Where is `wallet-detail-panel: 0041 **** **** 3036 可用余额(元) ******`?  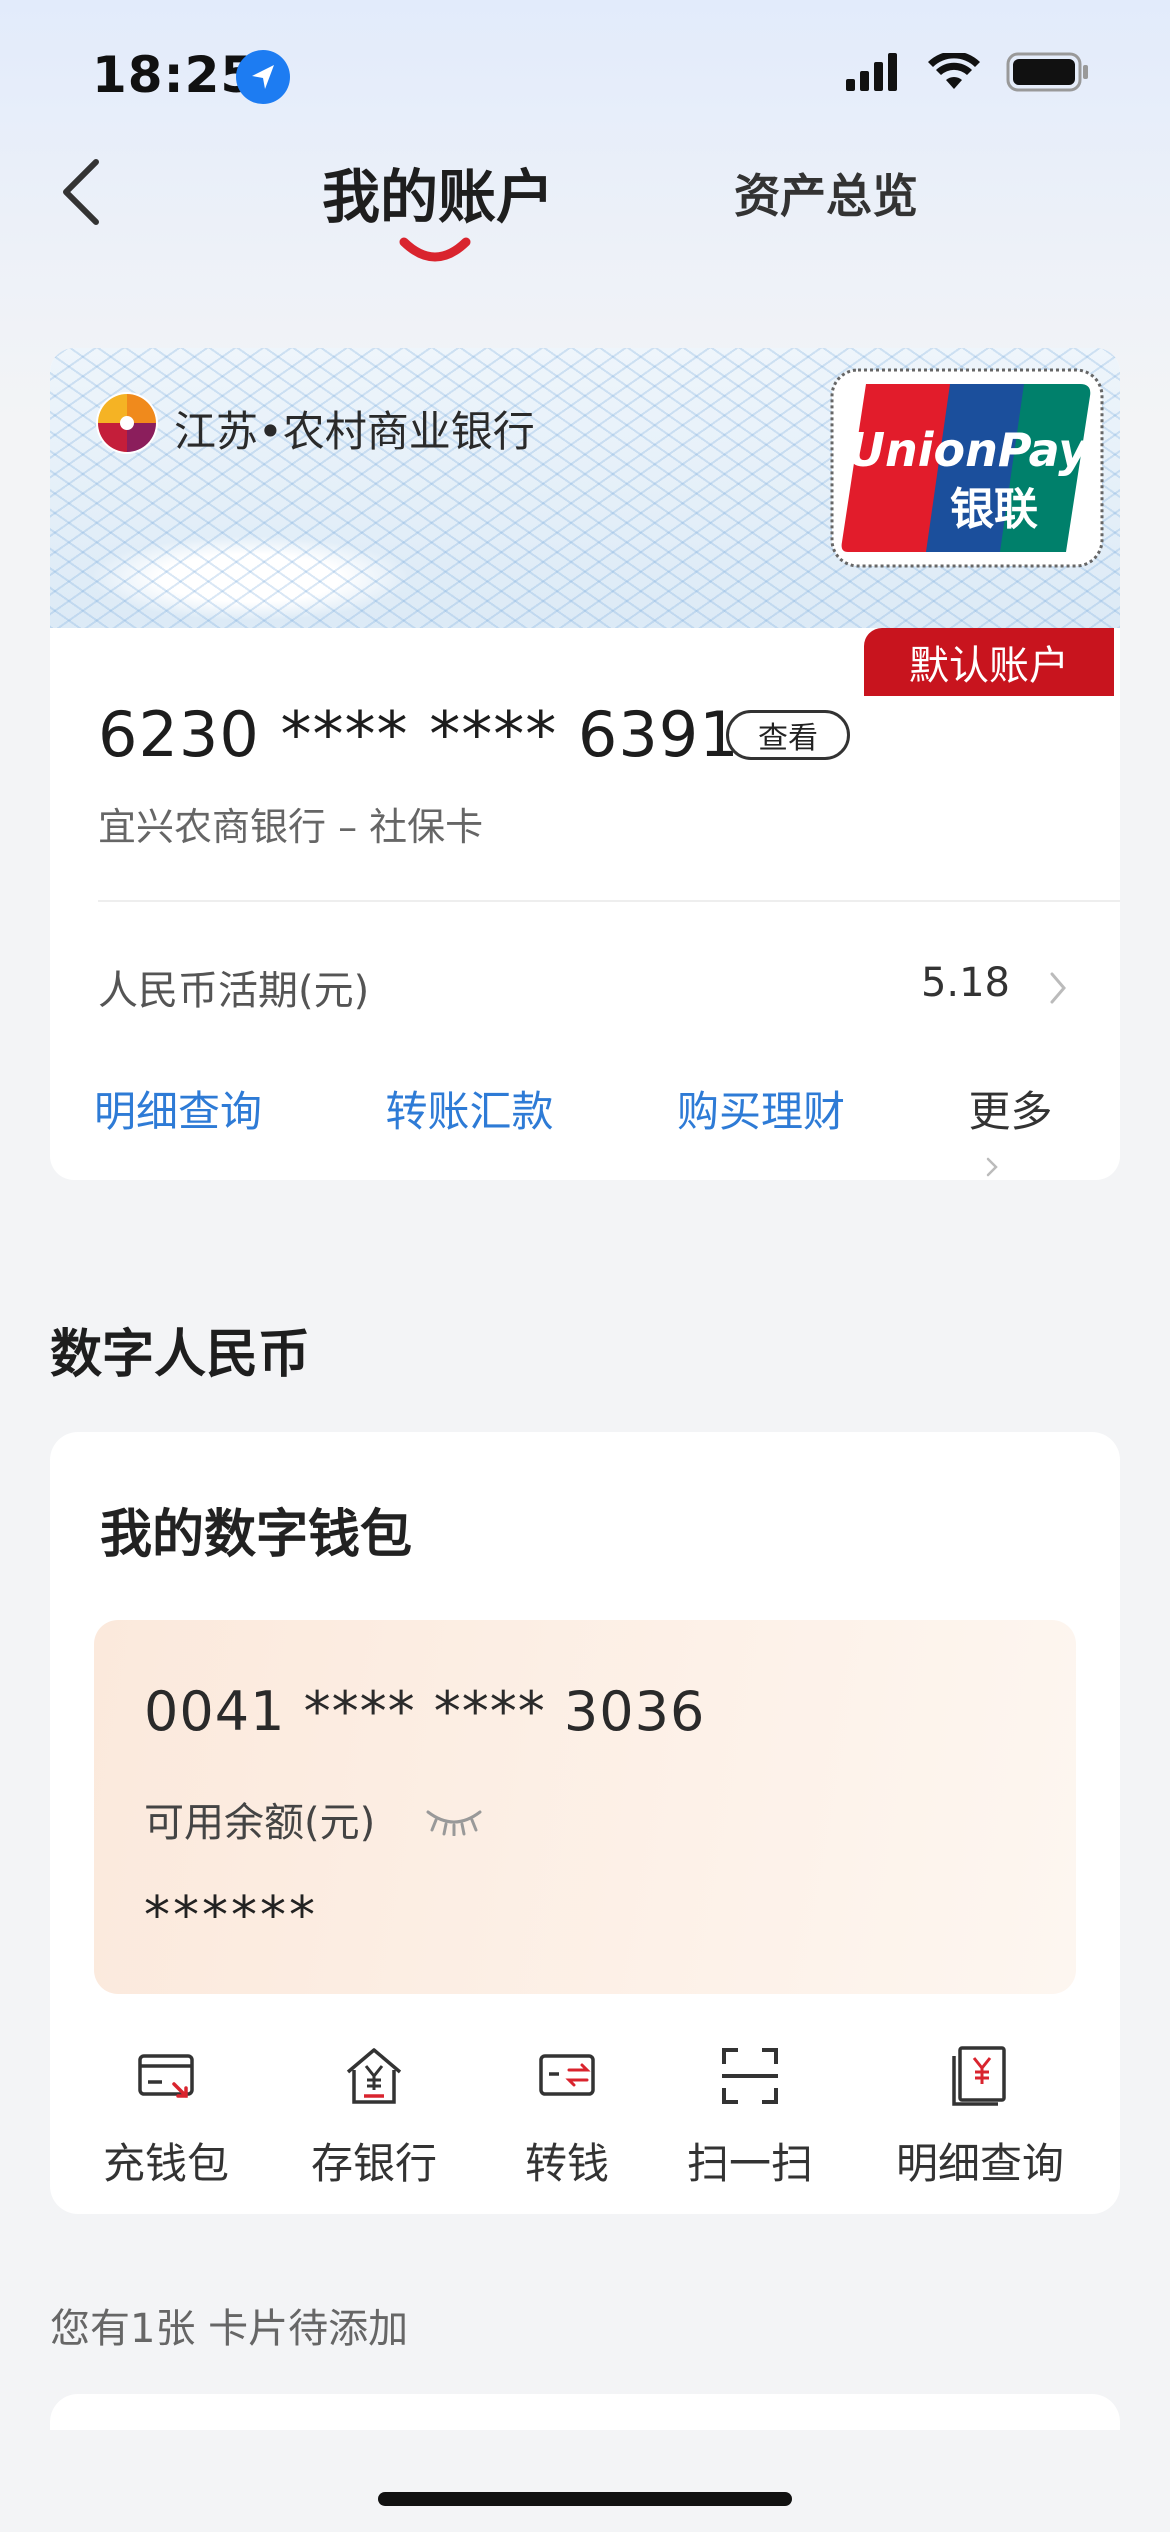 wallet-detail-panel: 0041 **** **** 3036 可用余额(元) ****** is located at coordinates (585, 1807).